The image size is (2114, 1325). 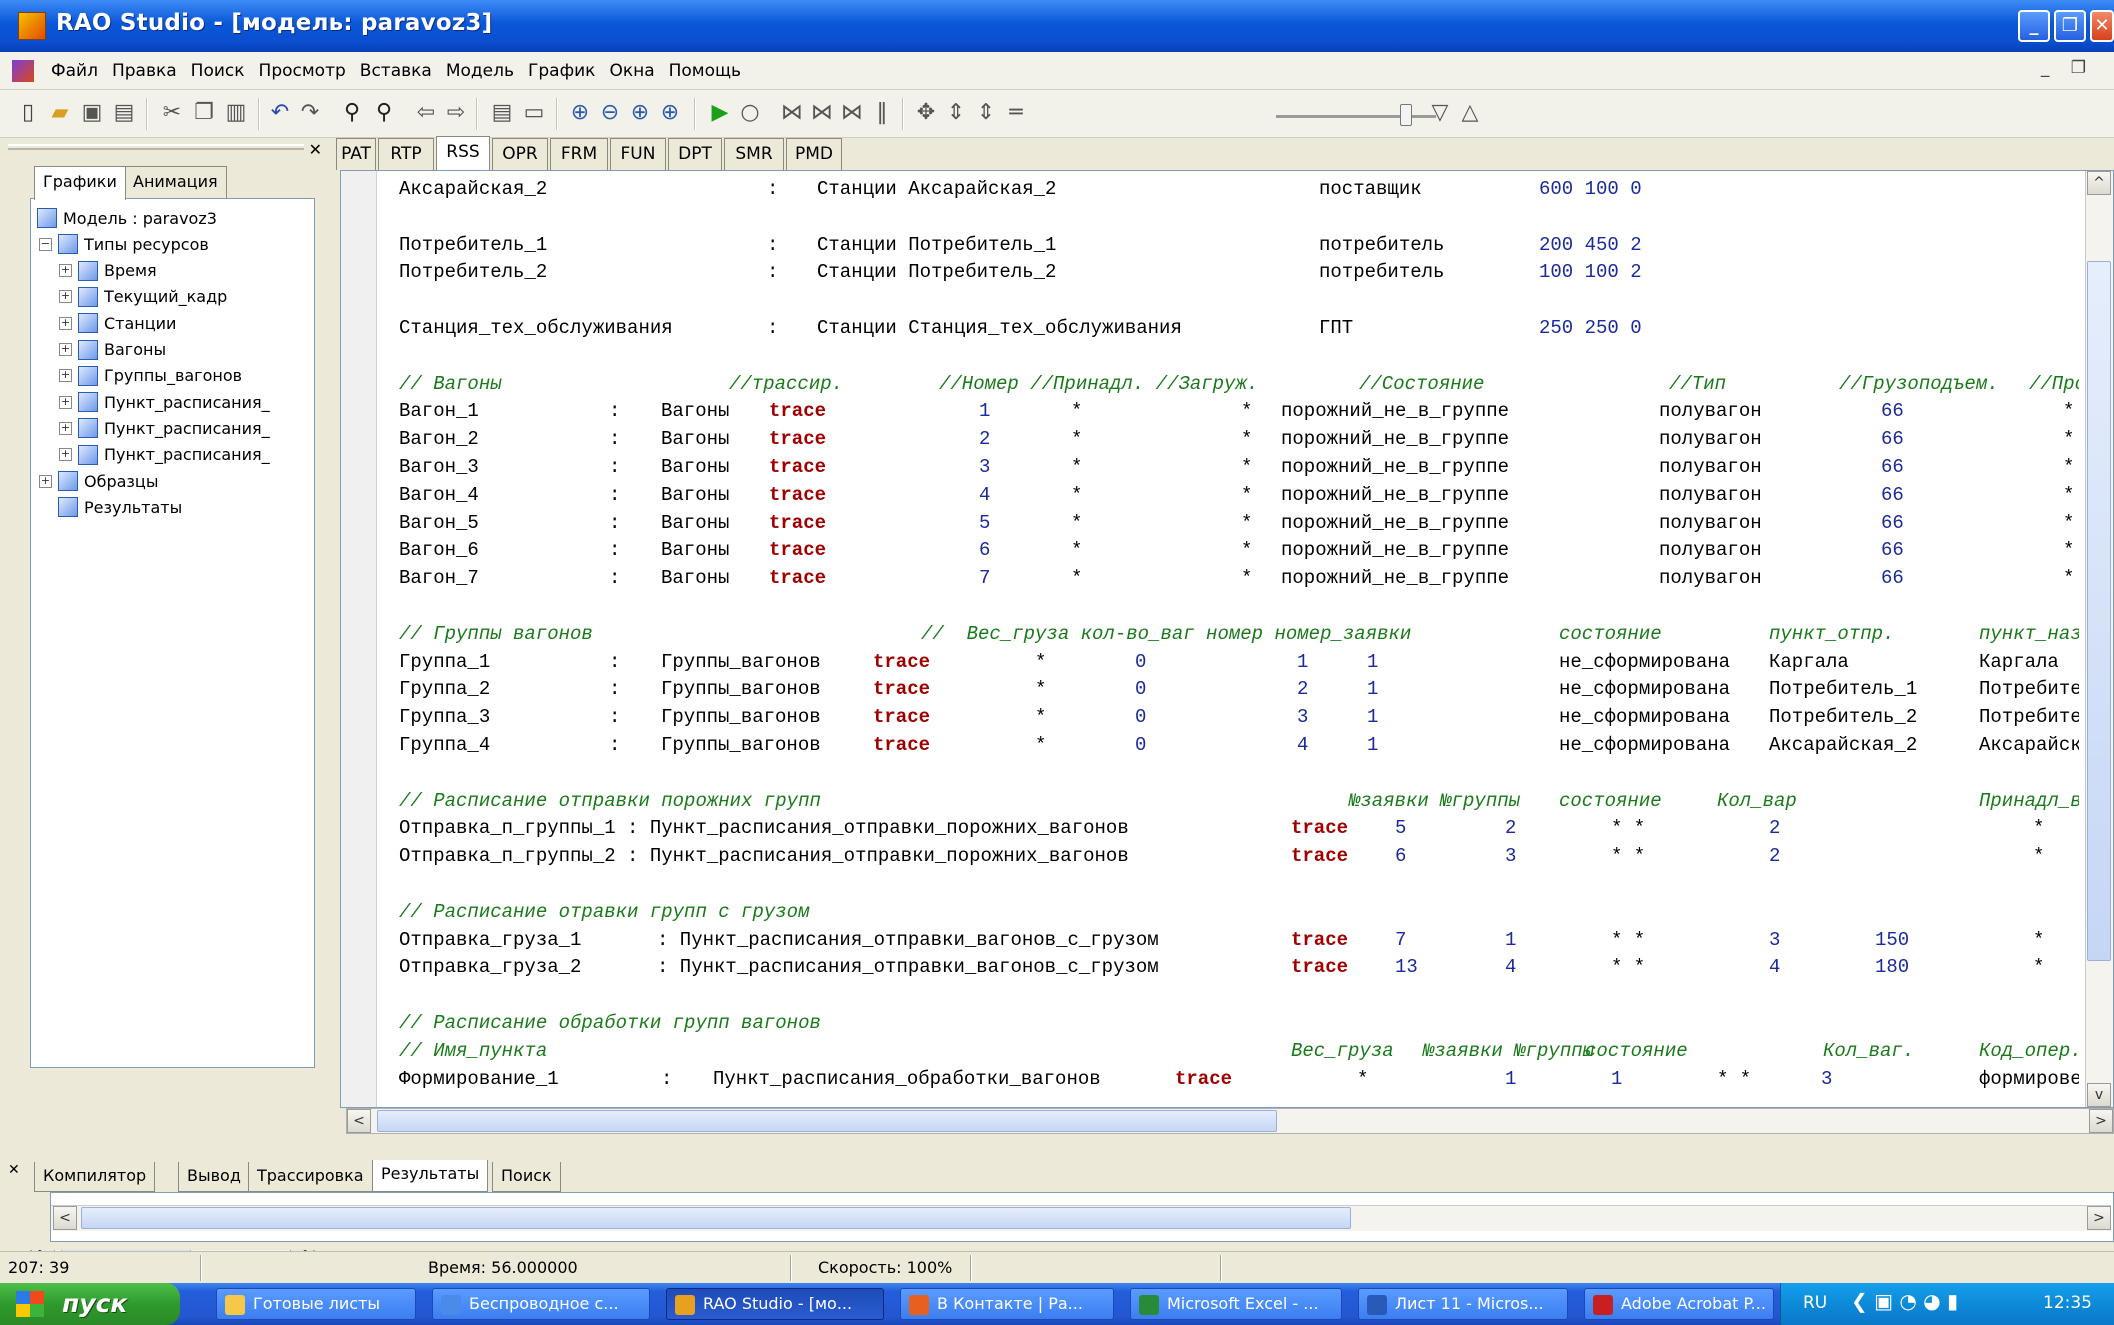 I want to click on zoom-fit-icon: ⊕, so click(x=640, y=113).